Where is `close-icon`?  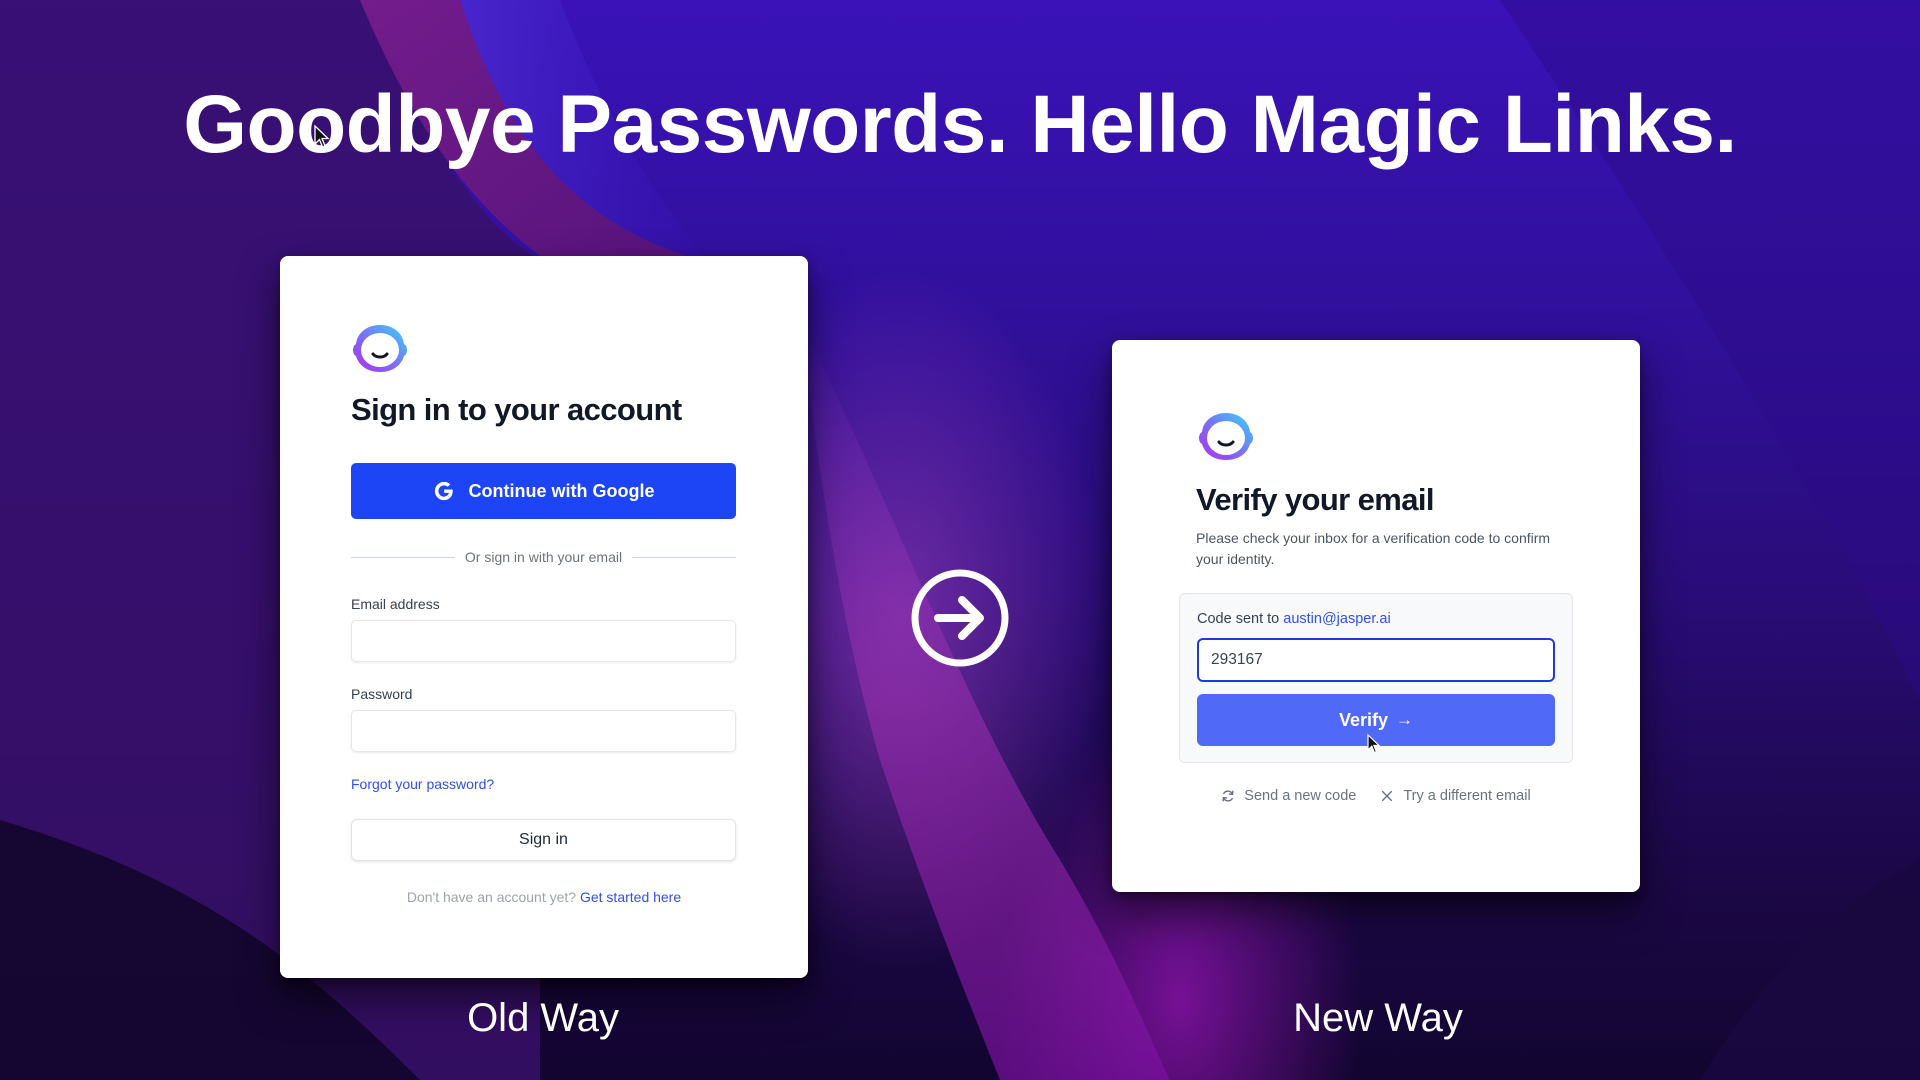
close-icon is located at coordinates (1387, 796).